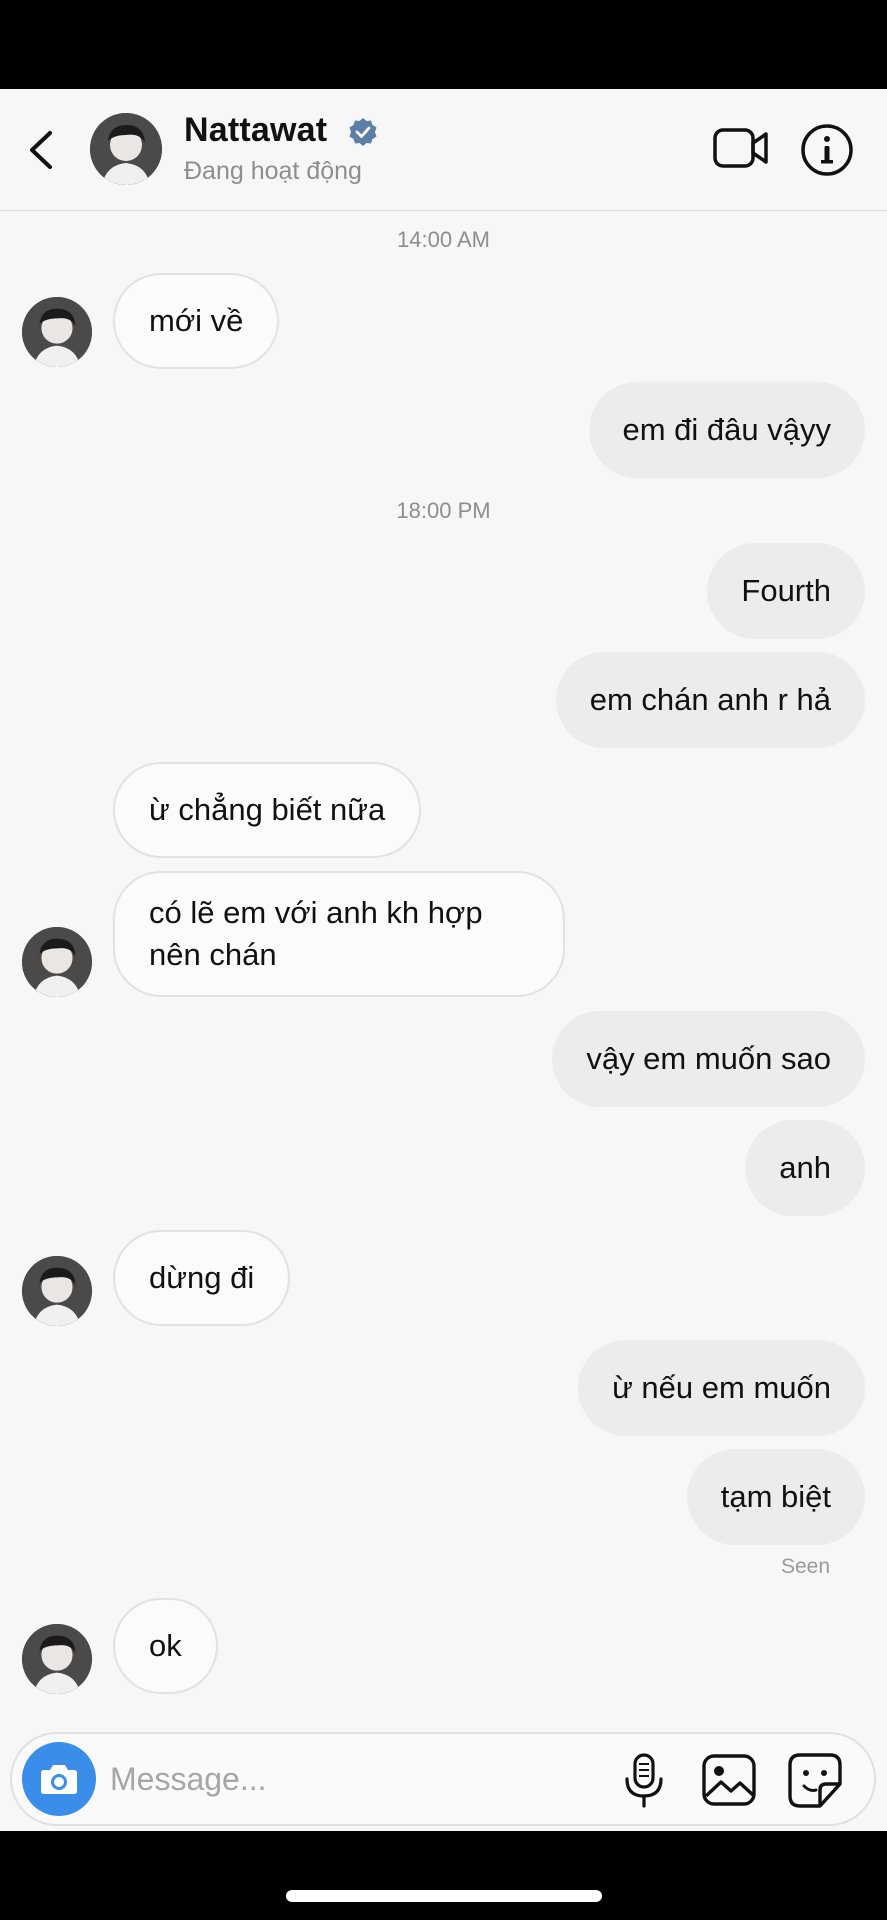 The height and width of the screenshot is (1920, 887). I want to click on microphone-icon, so click(644, 1780).